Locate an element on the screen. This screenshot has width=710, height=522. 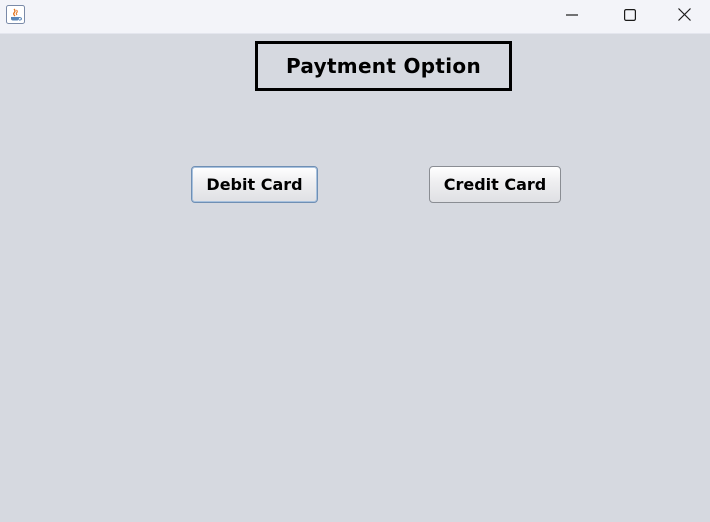
maximize-button is located at coordinates (630, 15).